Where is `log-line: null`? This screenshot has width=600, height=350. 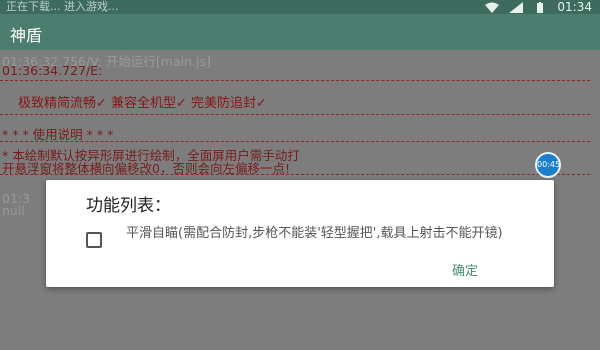
log-line: null is located at coordinates (13, 210).